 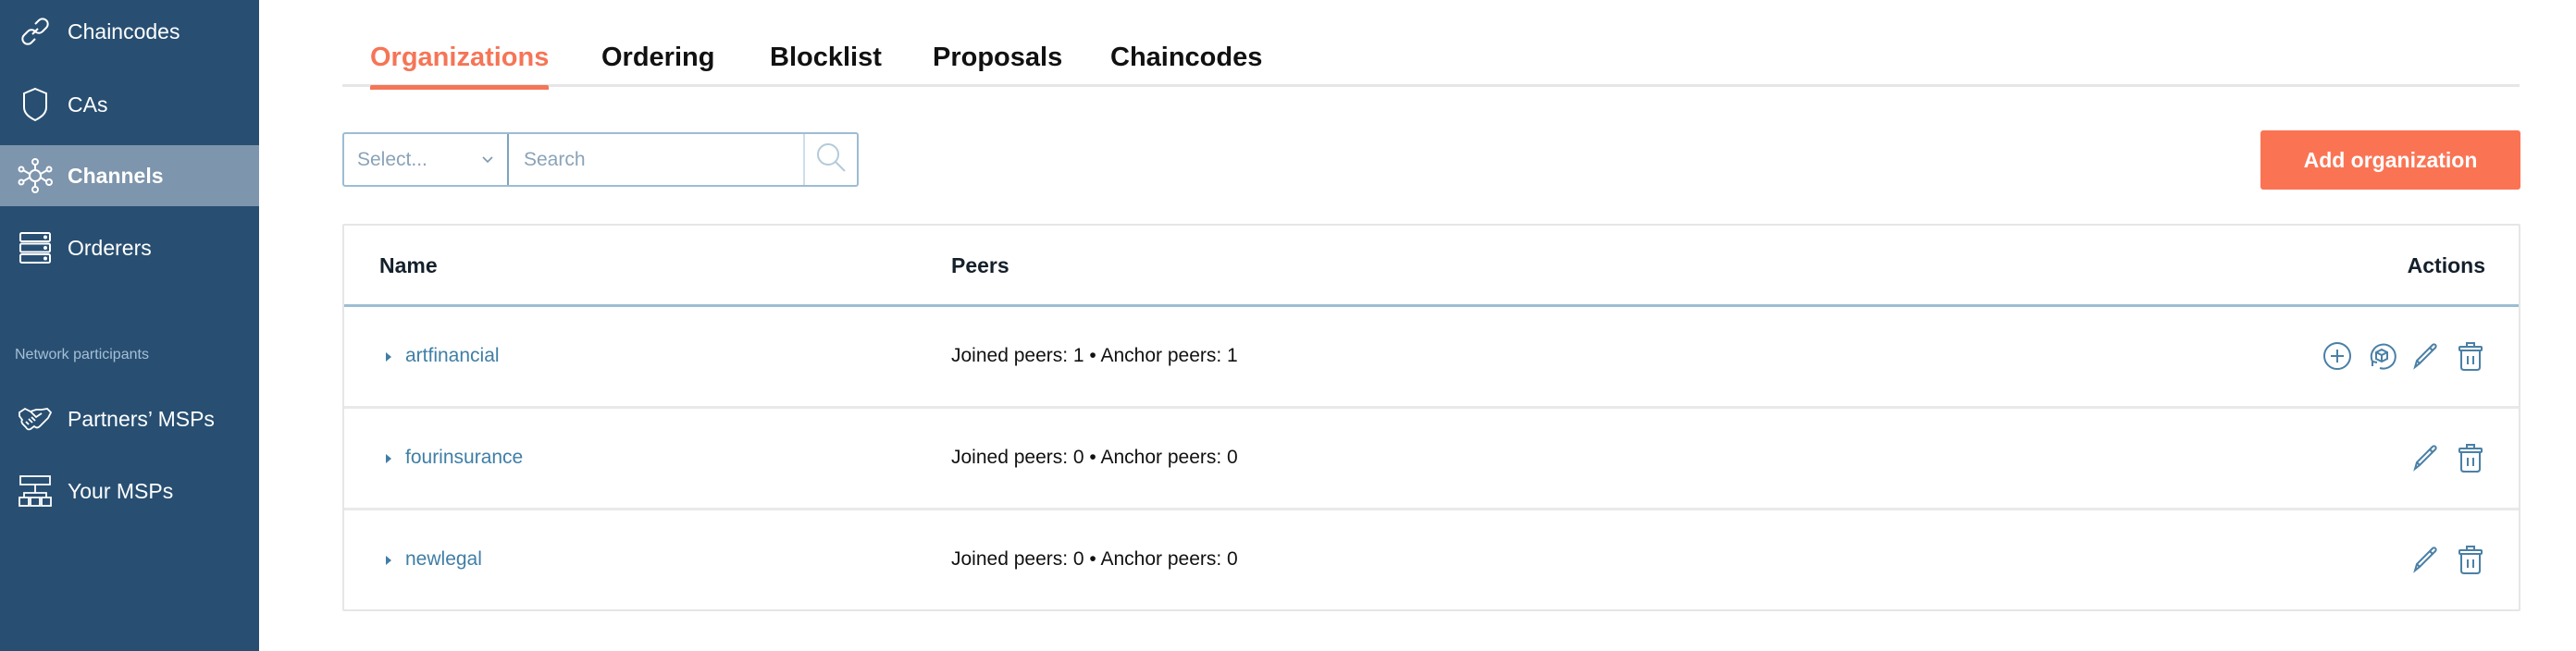 I want to click on section-label-network-participants: Network participants, so click(x=82, y=354).